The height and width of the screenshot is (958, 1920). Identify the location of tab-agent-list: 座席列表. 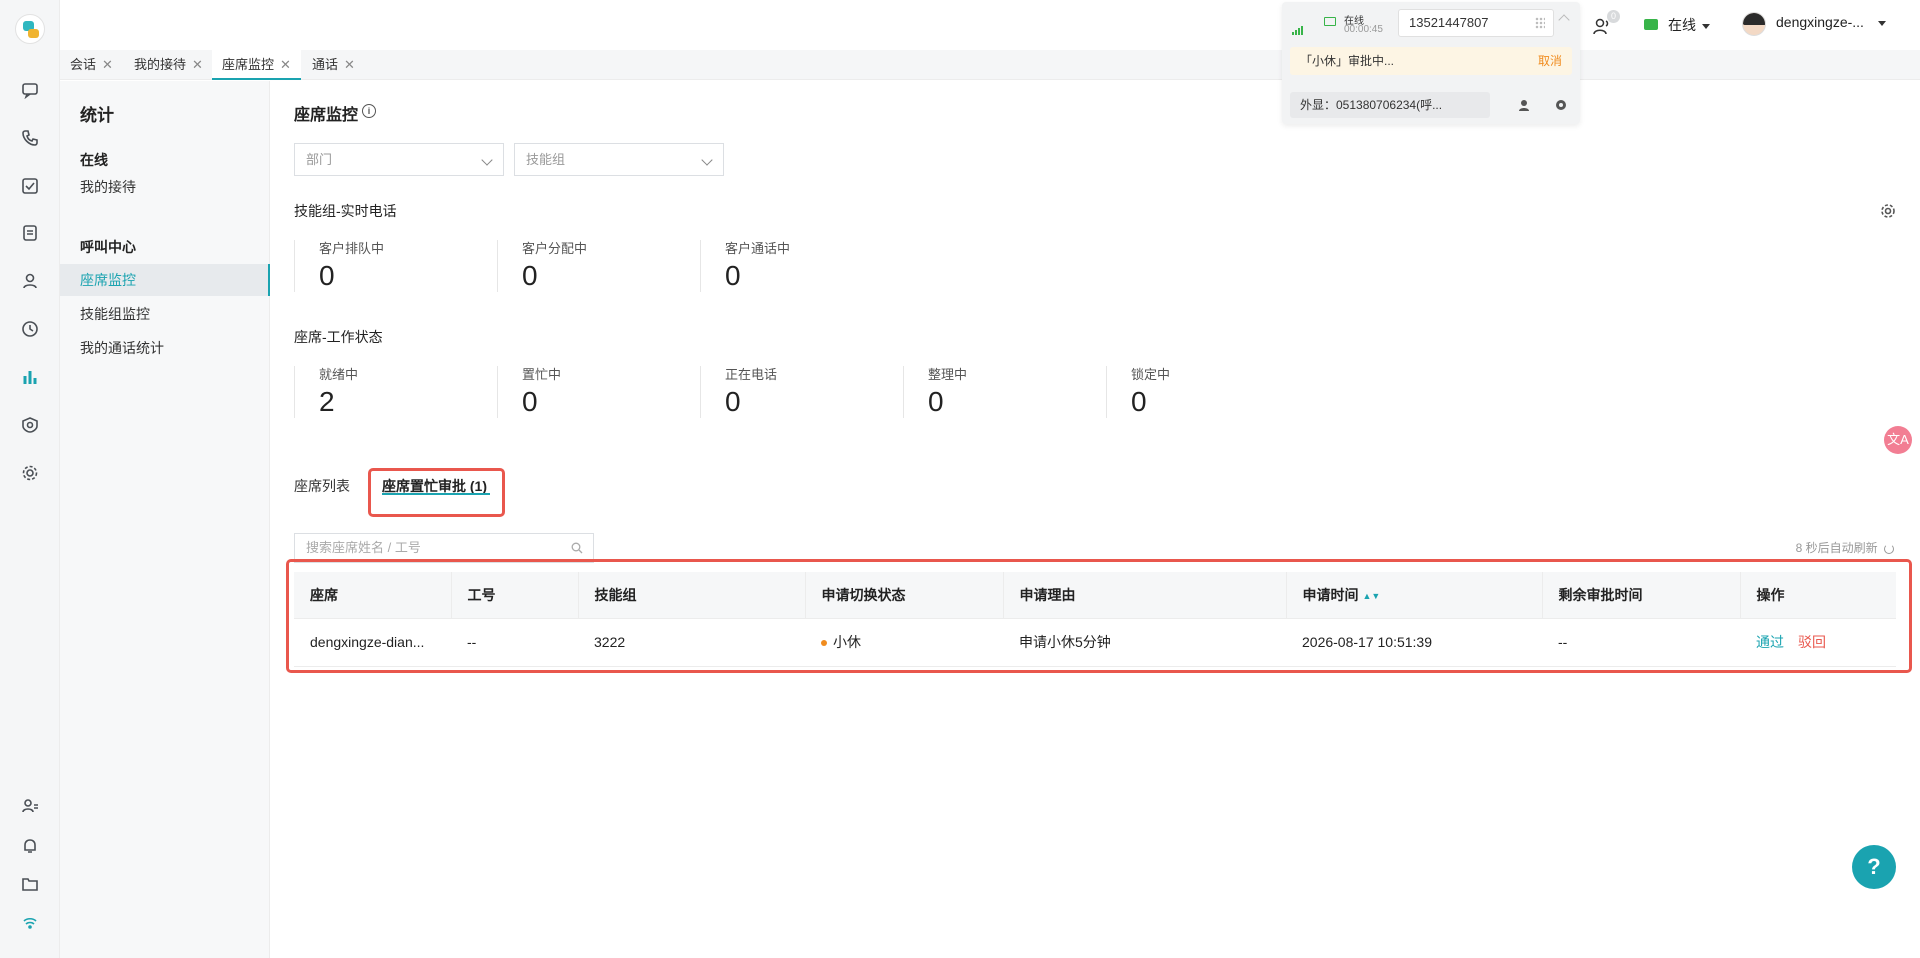
(322, 486).